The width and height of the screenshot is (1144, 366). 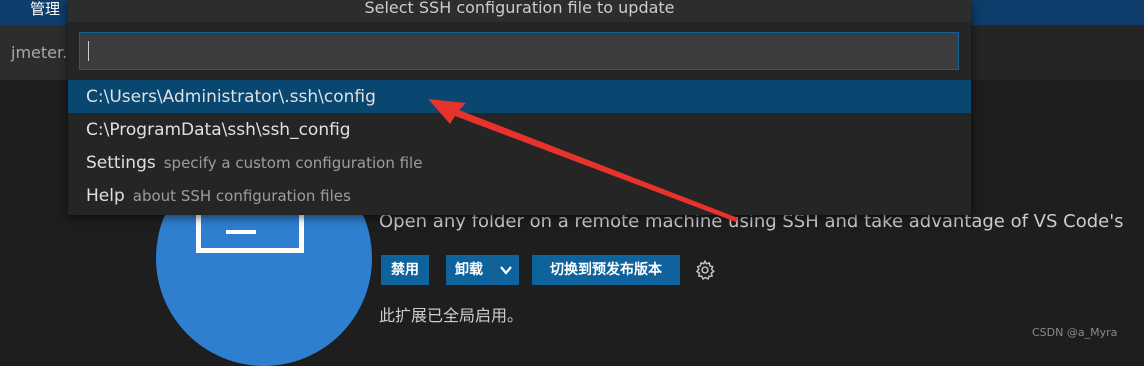 What do you see at coordinates (519, 51) in the screenshot?
I see `quick-pick-input` at bounding box center [519, 51].